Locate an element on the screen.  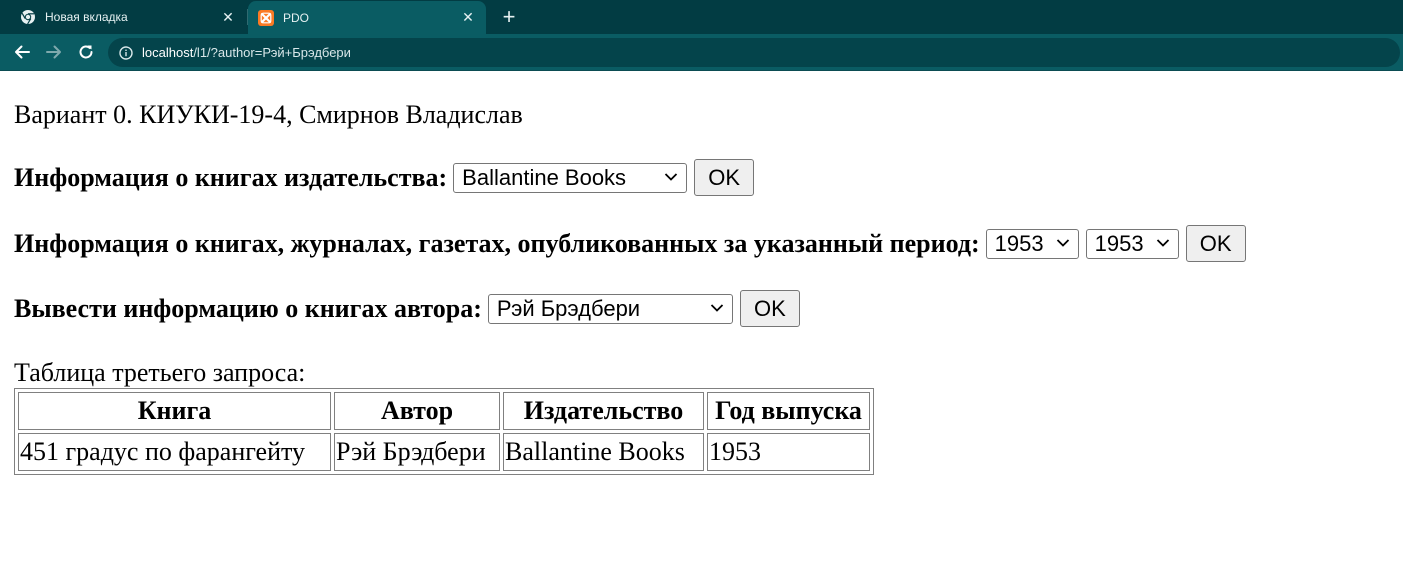
chrome-icon is located at coordinates (28, 17).